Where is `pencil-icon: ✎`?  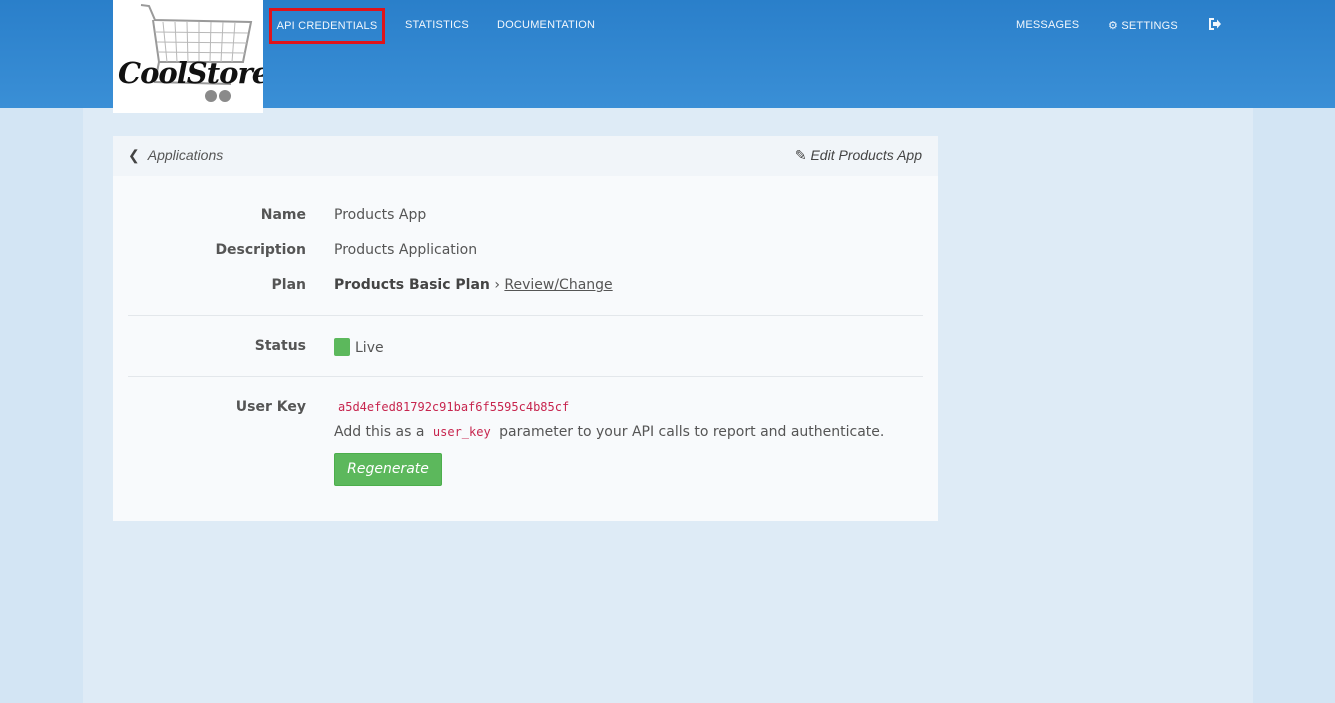 pencil-icon: ✎ is located at coordinates (800, 155).